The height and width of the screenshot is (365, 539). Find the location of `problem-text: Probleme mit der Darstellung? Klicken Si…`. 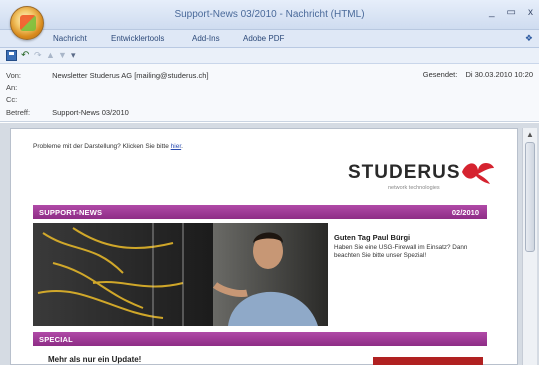

problem-text: Probleme mit der Darstellung? Klicken Si… is located at coordinates (101, 146).